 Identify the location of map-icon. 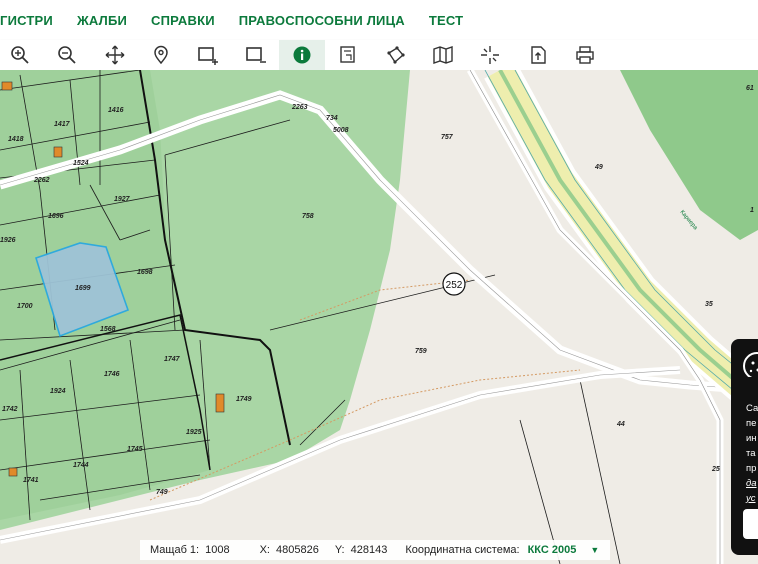
(443, 55).